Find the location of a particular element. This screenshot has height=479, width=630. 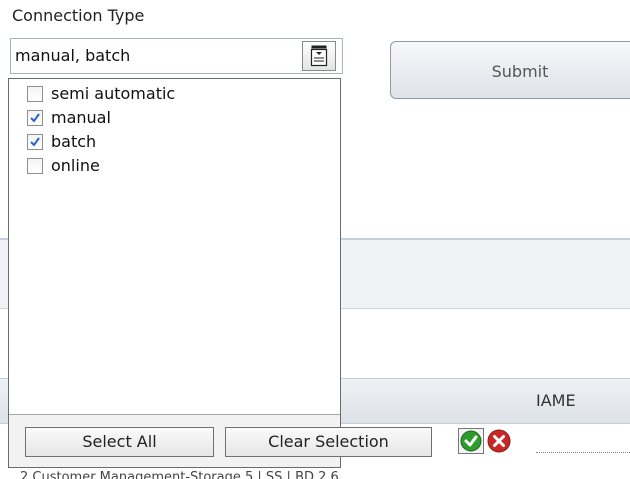

cancel-button is located at coordinates (499, 441).